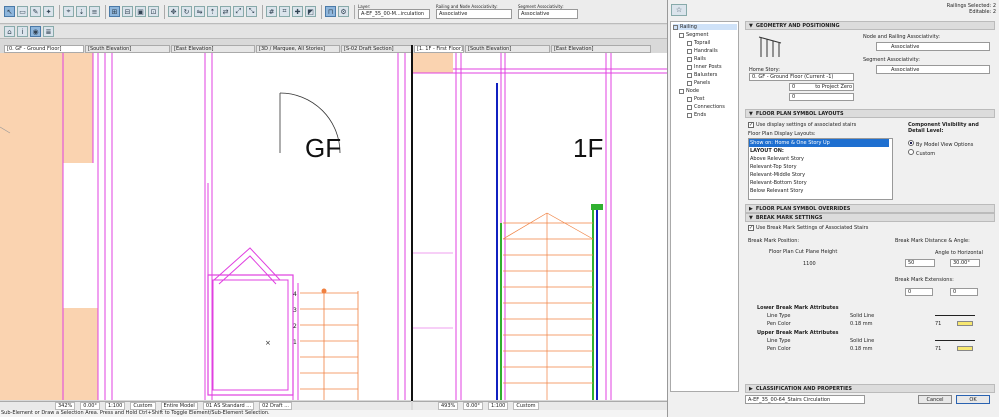 The height and width of the screenshot is (417, 999). Describe the element at coordinates (798, 333) in the screenshot. I see `upper-break-title: Upper Break Mark Attributes` at that location.